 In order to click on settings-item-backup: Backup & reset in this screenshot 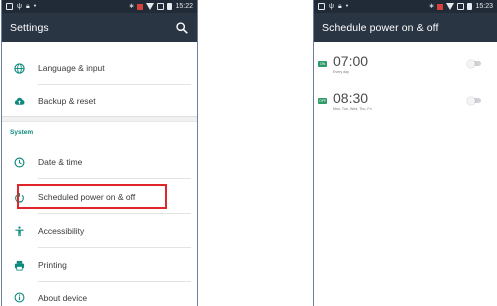, I will do `click(99, 101)`.